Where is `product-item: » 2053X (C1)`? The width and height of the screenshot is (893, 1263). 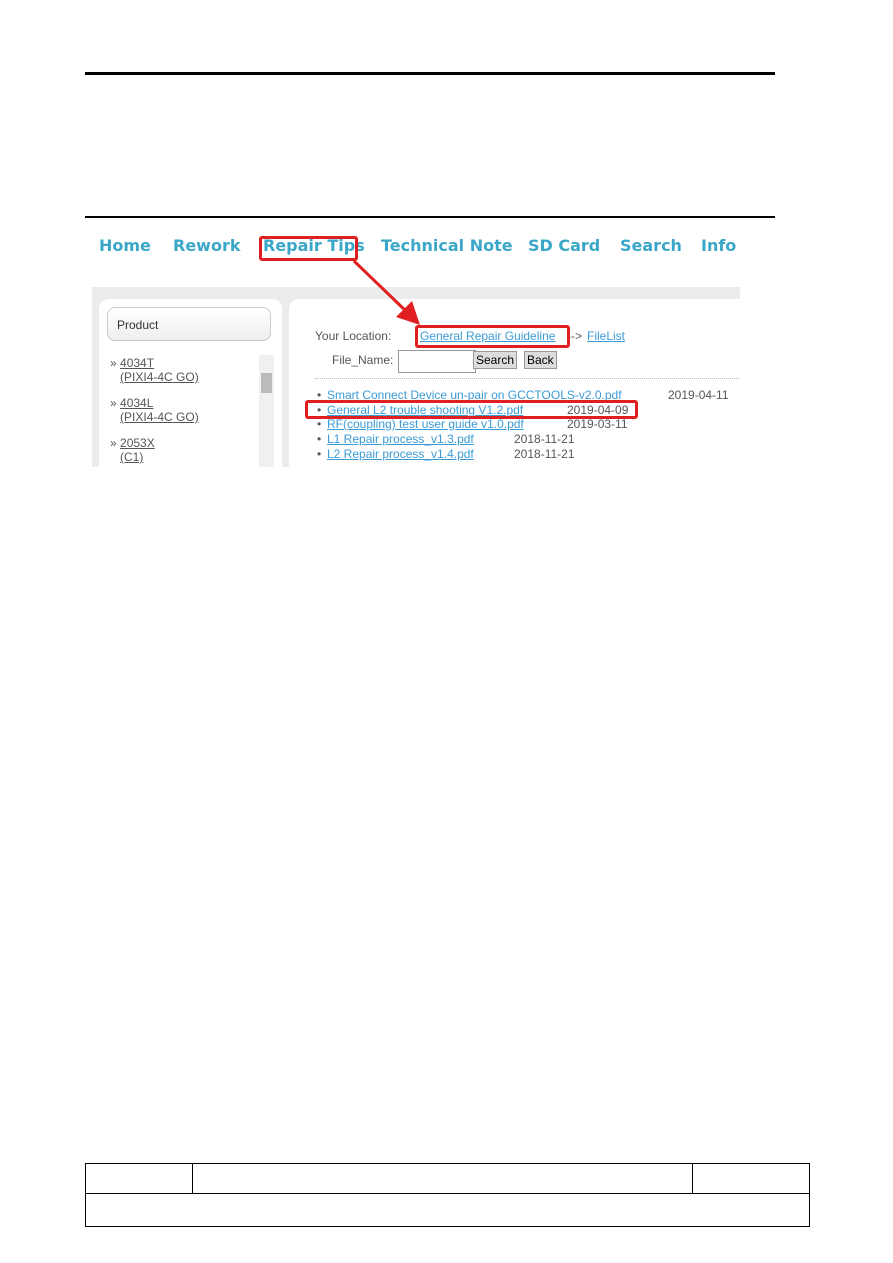 product-item: » 2053X (C1) is located at coordinates (132, 450).